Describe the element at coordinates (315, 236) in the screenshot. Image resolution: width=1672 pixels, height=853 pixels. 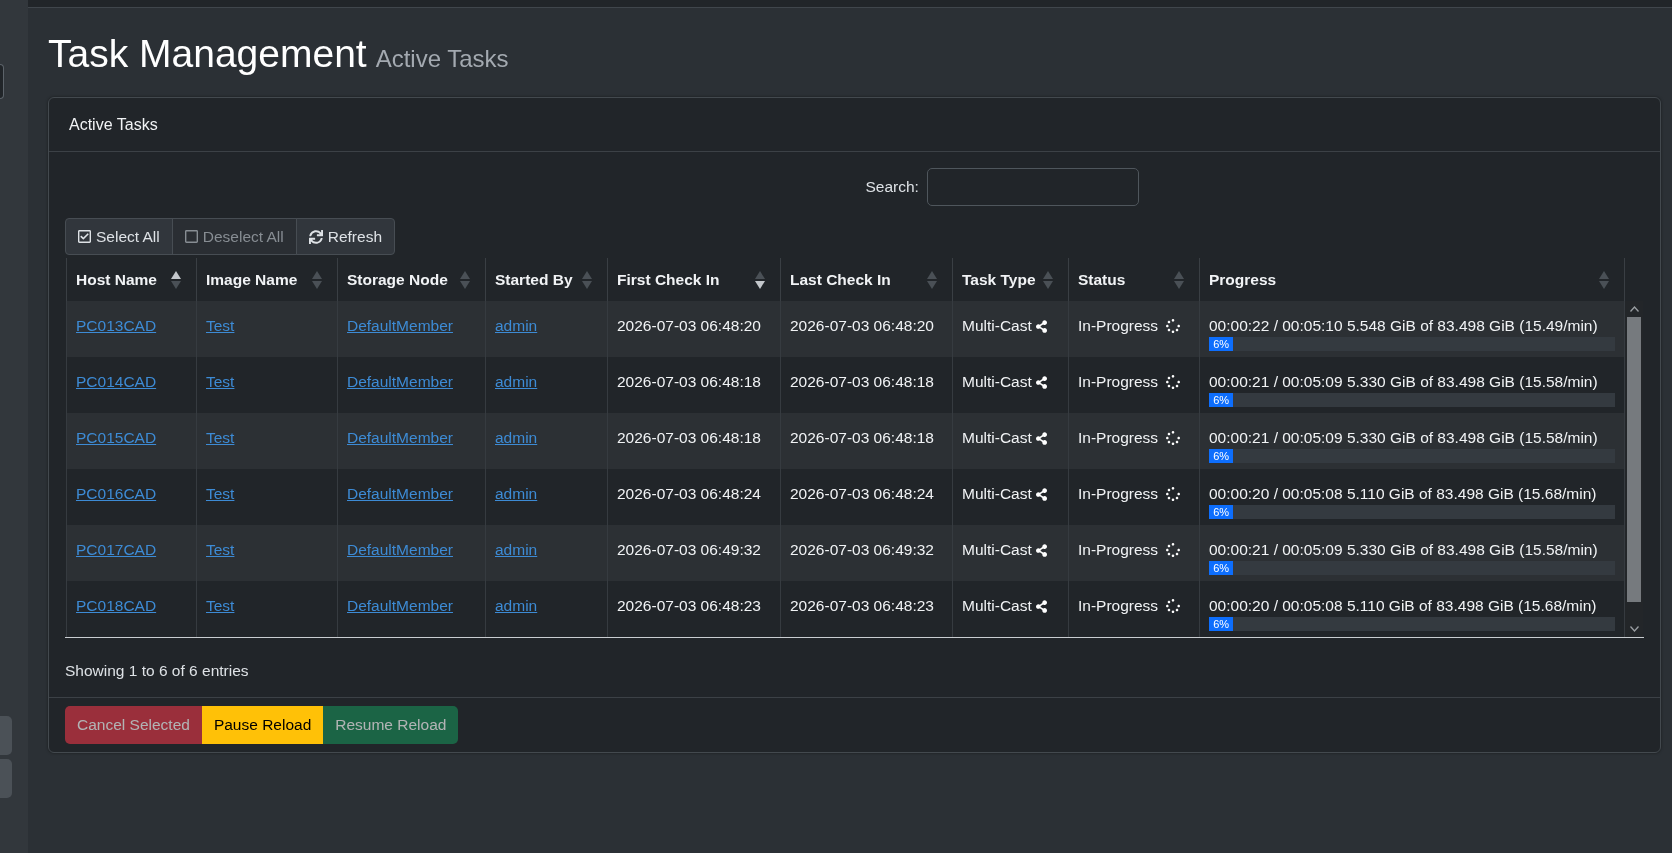
I see `refresh-icon` at that location.